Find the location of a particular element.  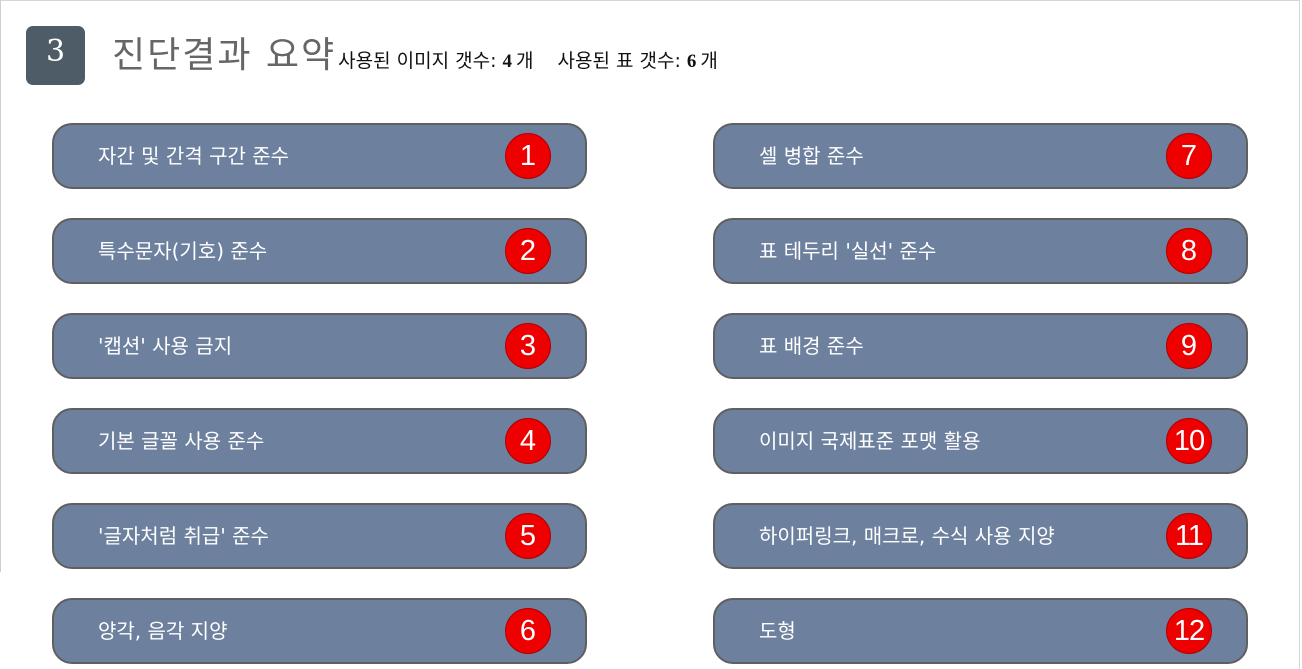

check-item-number-badge: 3 is located at coordinates (528, 346).